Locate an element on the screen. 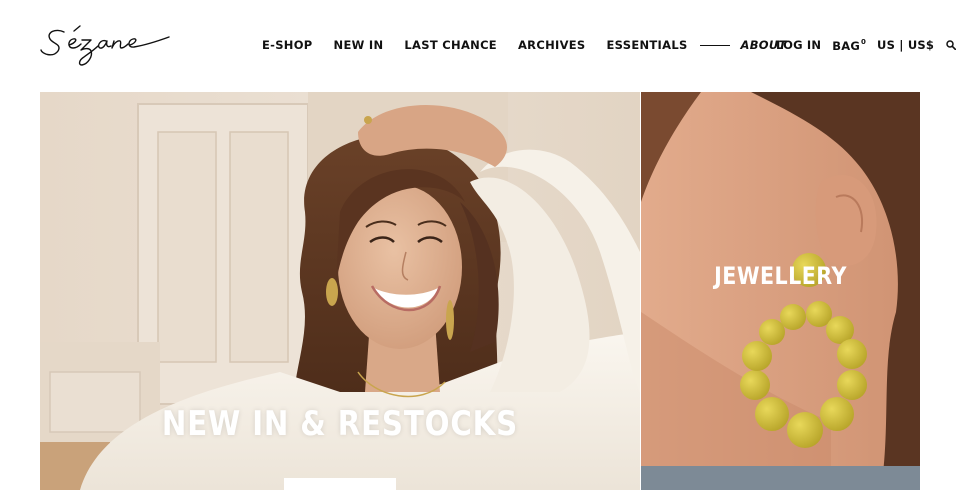  jewellery-title: JEWELLERY is located at coordinates (781, 276).